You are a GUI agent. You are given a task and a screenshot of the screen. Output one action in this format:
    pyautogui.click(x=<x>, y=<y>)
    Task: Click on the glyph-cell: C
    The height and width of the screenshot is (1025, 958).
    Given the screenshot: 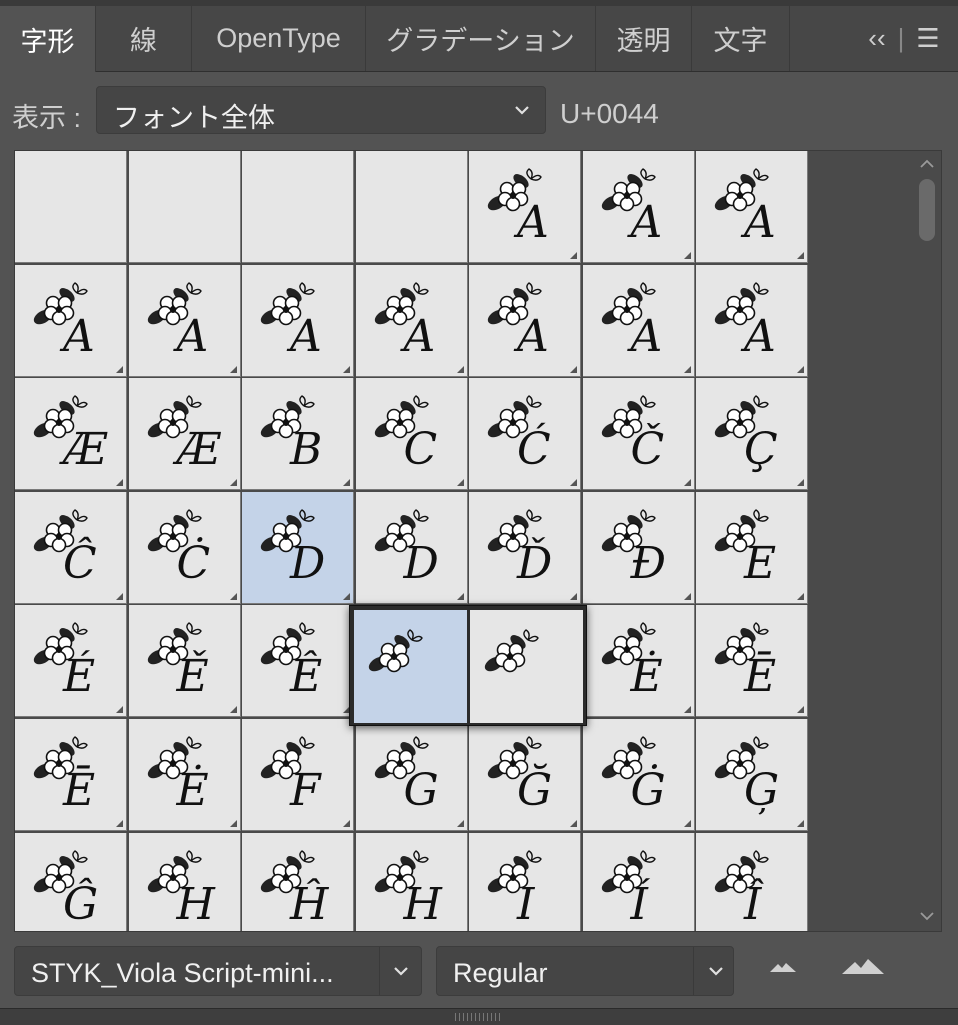 What is the action you would take?
    pyautogui.click(x=411, y=434)
    